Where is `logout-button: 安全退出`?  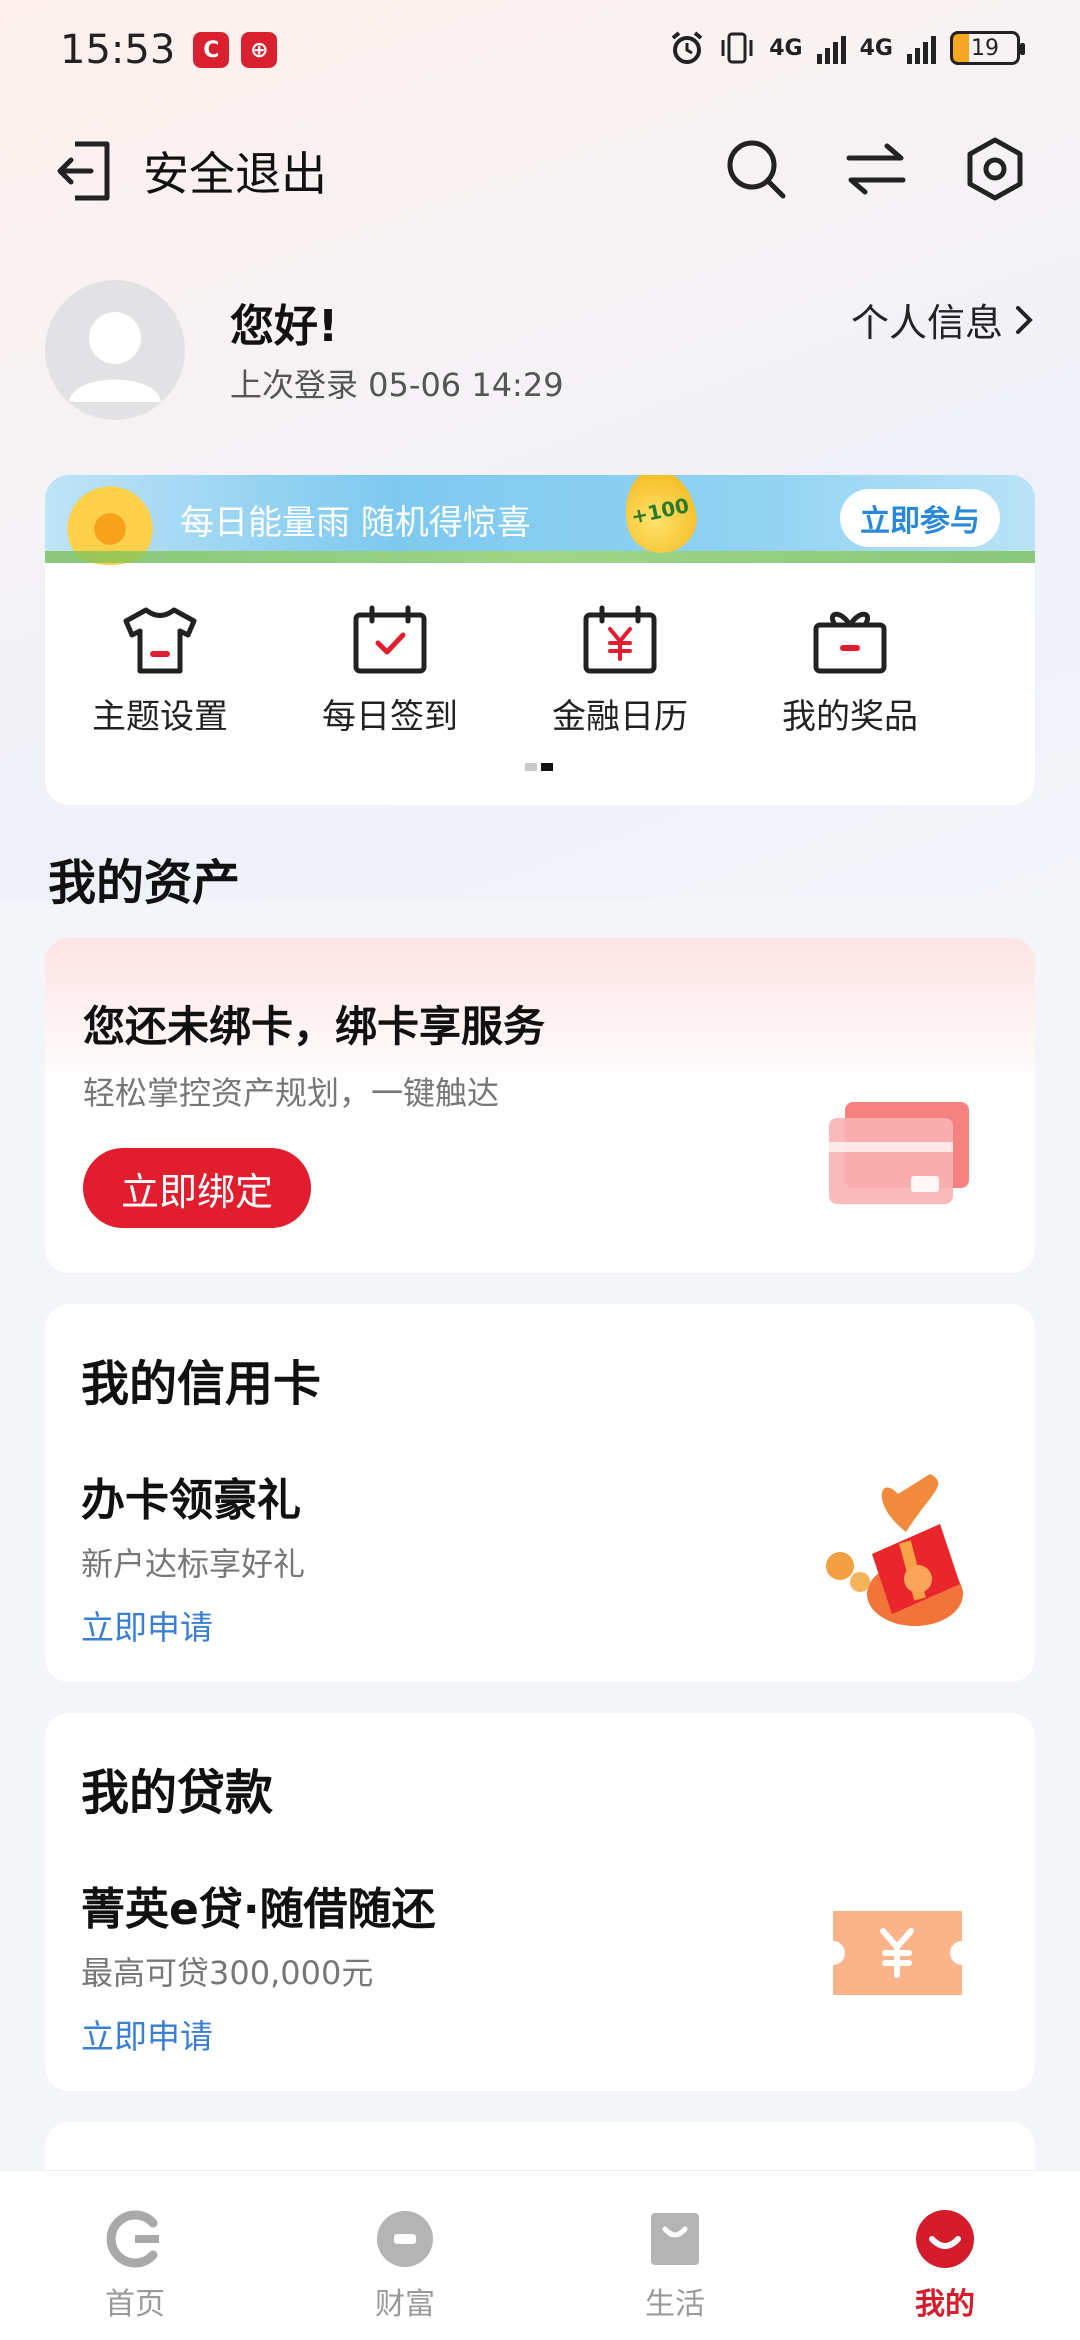
logout-button: 安全退出 is located at coordinates (191, 171).